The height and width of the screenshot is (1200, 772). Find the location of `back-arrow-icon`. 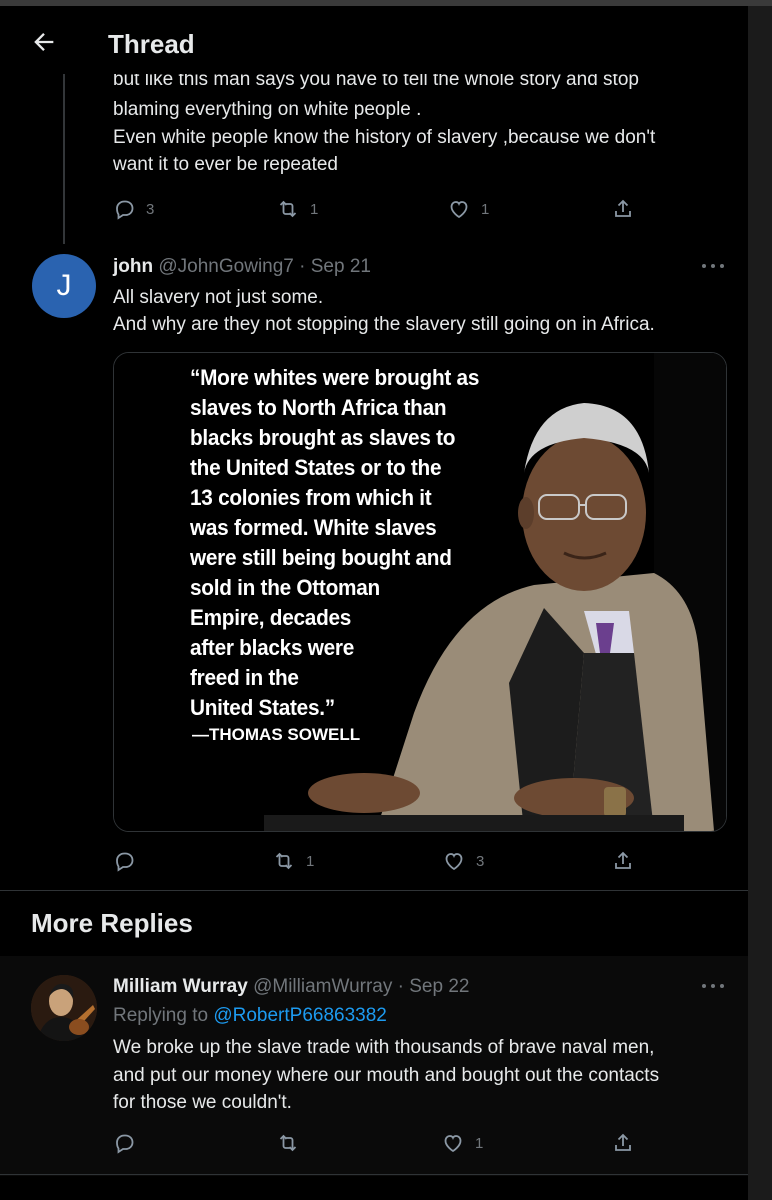

back-arrow-icon is located at coordinates (44, 42).